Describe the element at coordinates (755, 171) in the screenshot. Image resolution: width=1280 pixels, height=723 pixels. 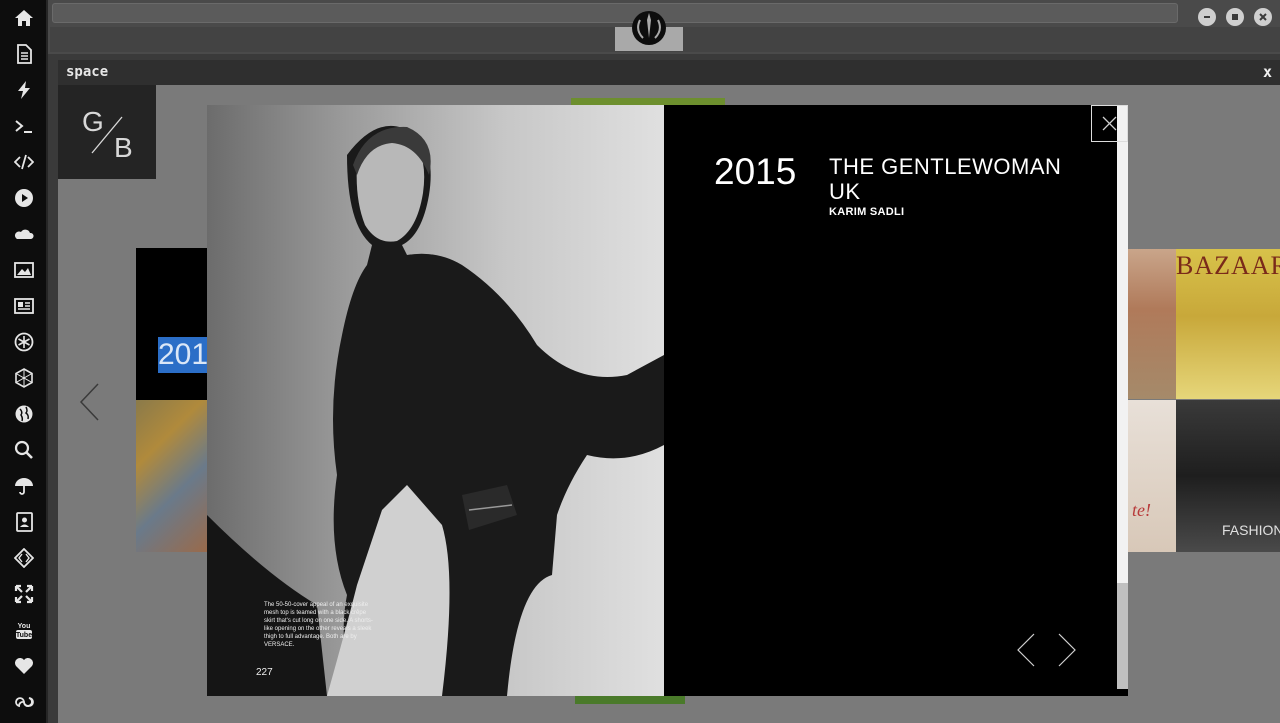
I see `photo-year: 2015` at that location.